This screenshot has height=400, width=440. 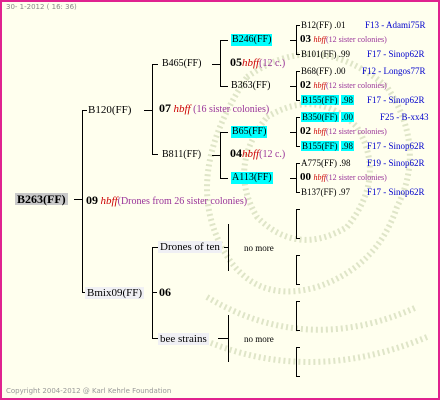 I want to click on drone-source-label: Bmix09(FF), so click(x=115, y=293).